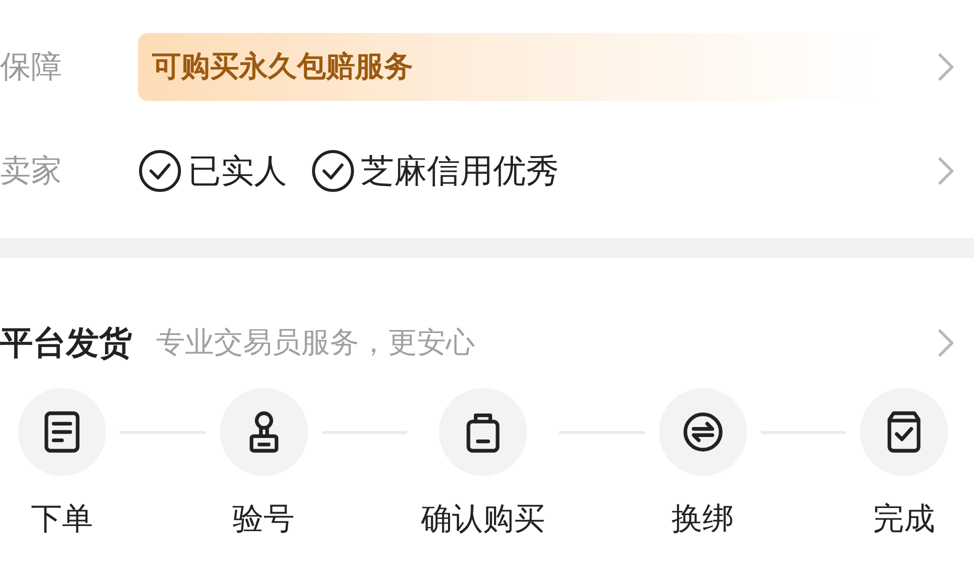  I want to click on step-label: 验号, so click(263, 519).